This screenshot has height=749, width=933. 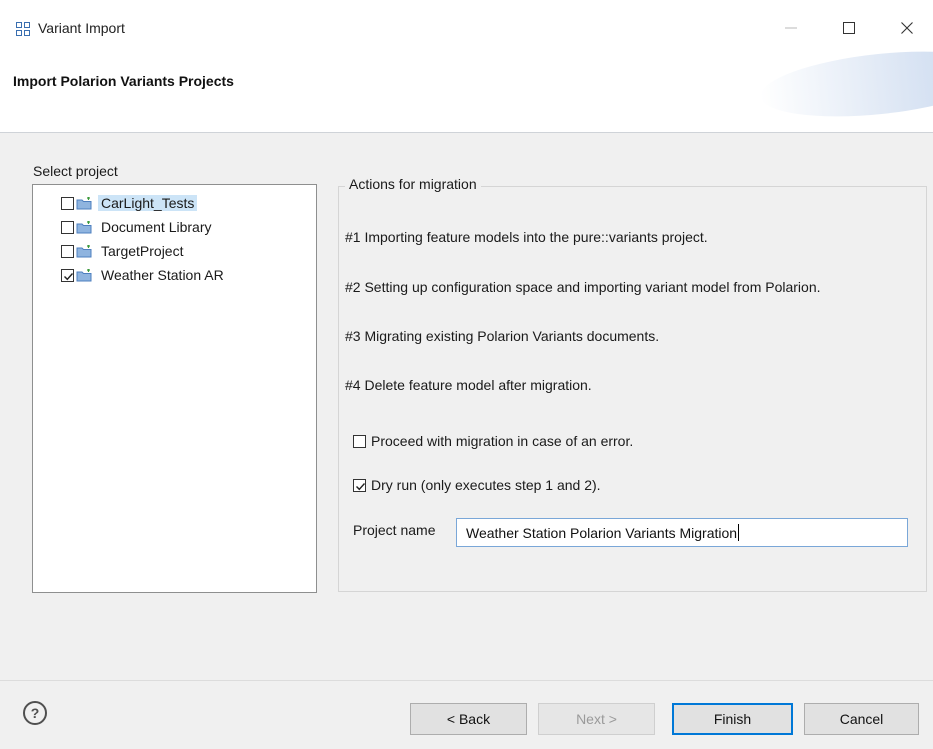 I want to click on project-checkbox-checked, so click(x=67, y=275).